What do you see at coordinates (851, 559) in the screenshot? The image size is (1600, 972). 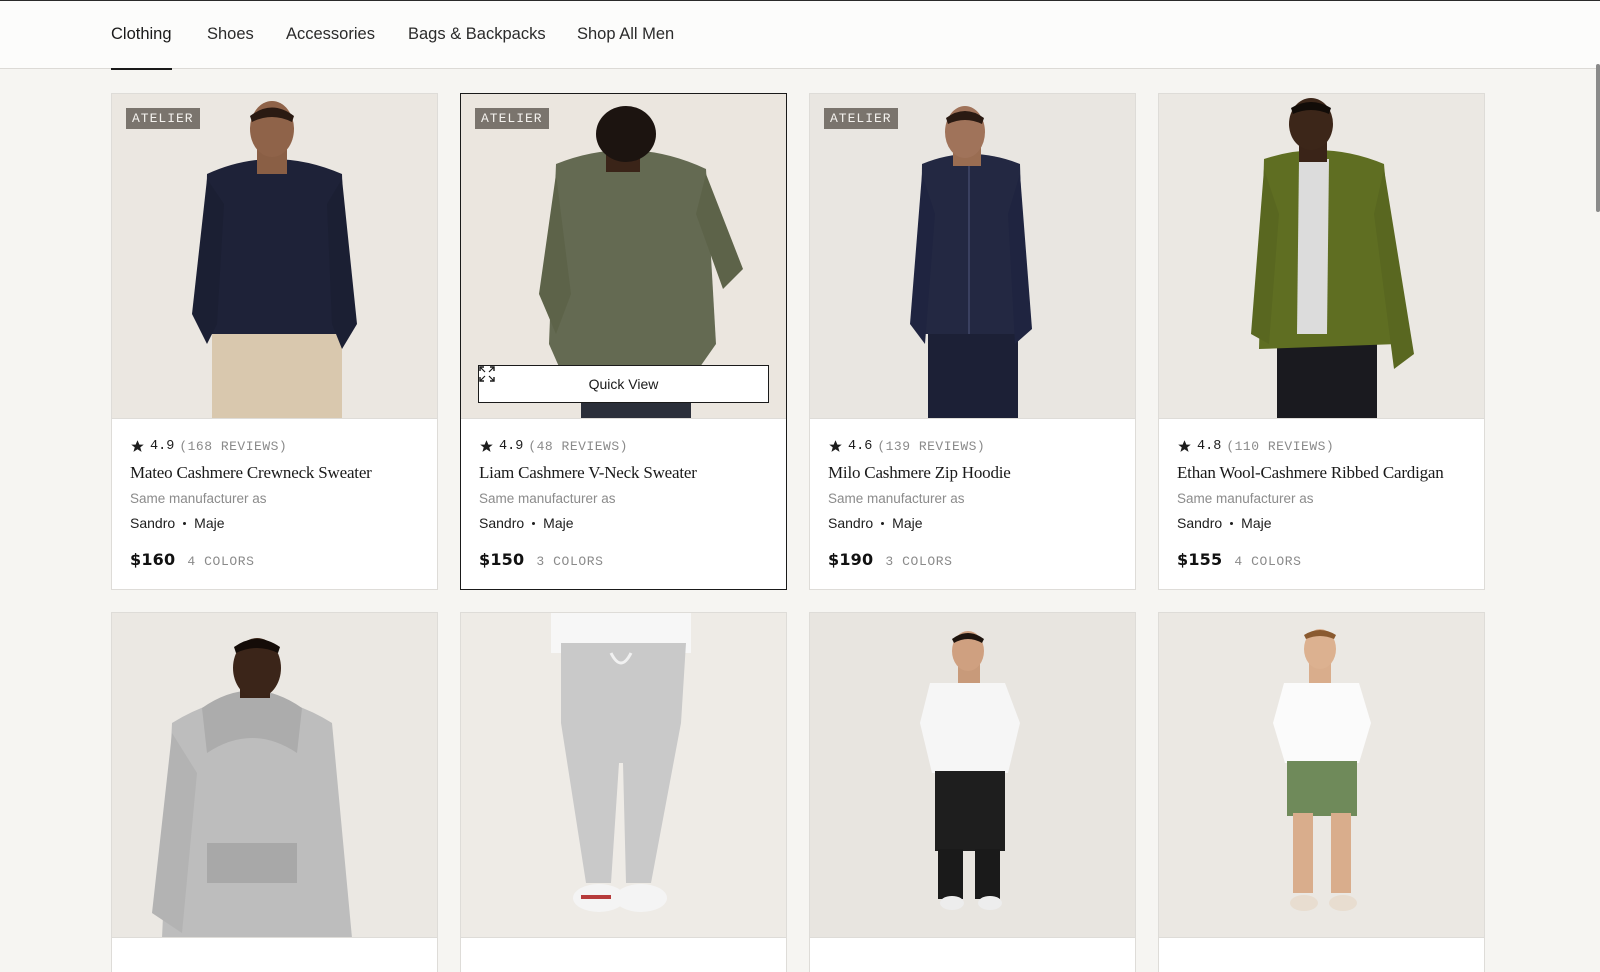 I see `price: $190` at bounding box center [851, 559].